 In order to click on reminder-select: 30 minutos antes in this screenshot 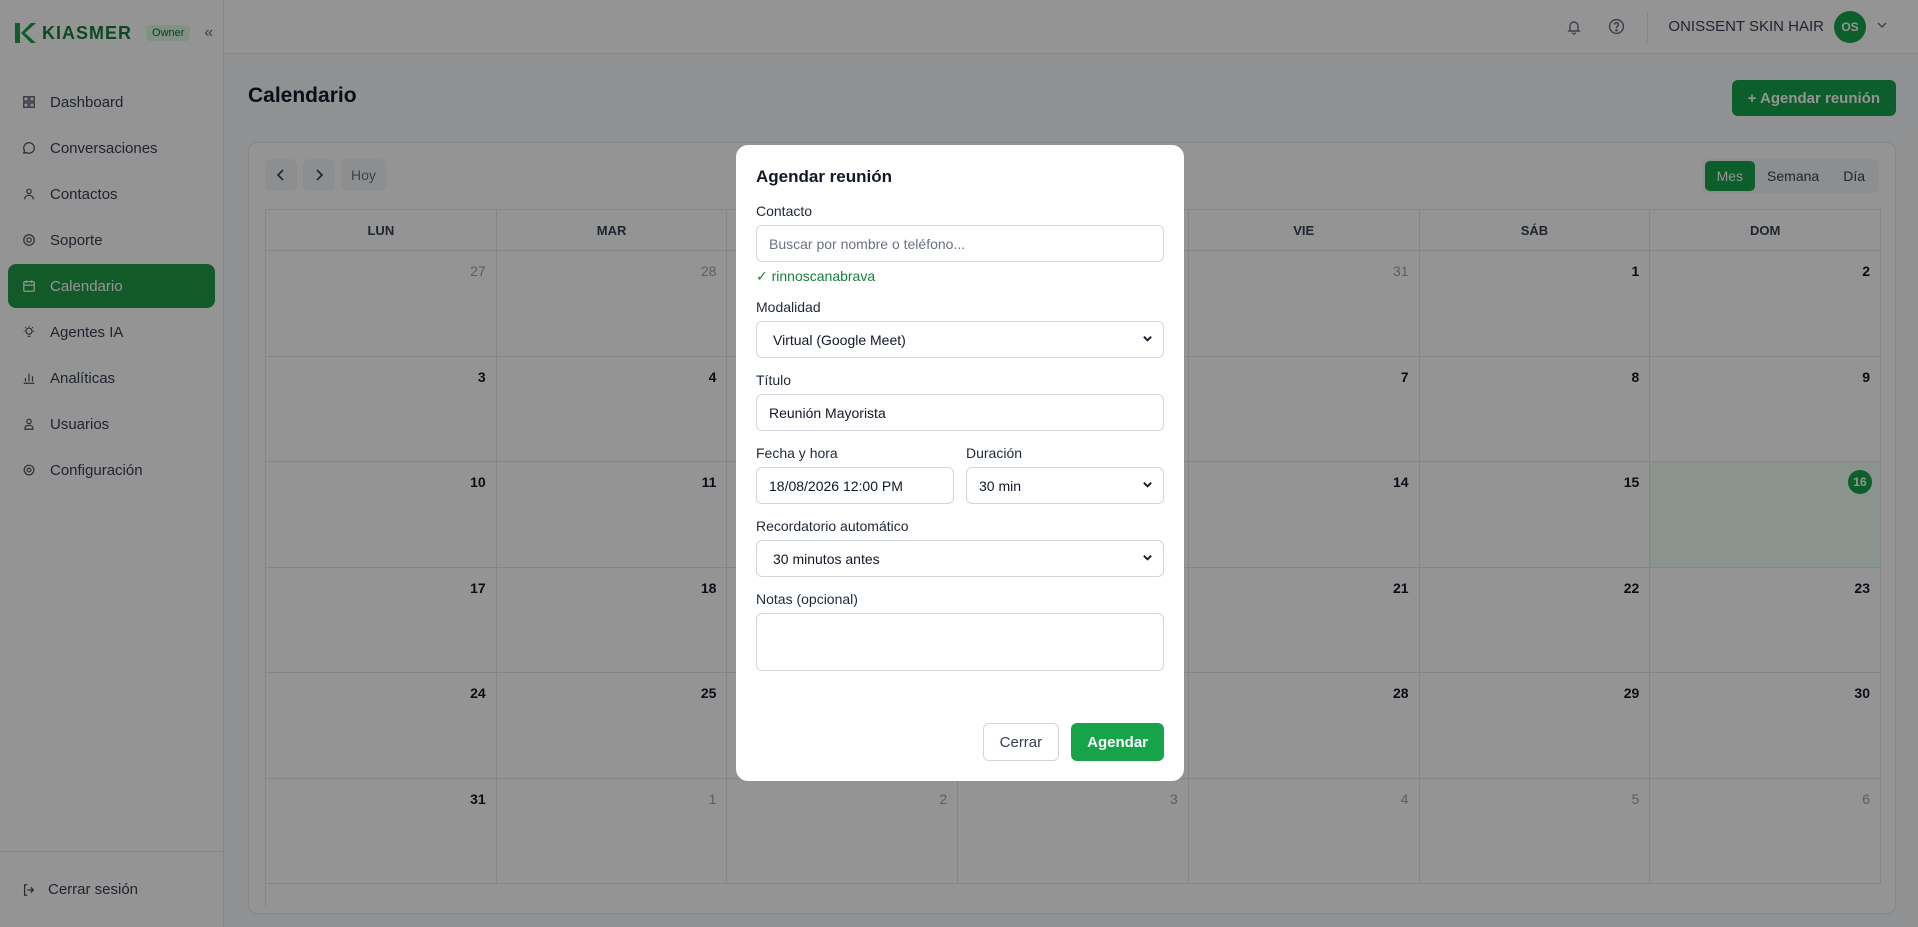, I will do `click(960, 558)`.